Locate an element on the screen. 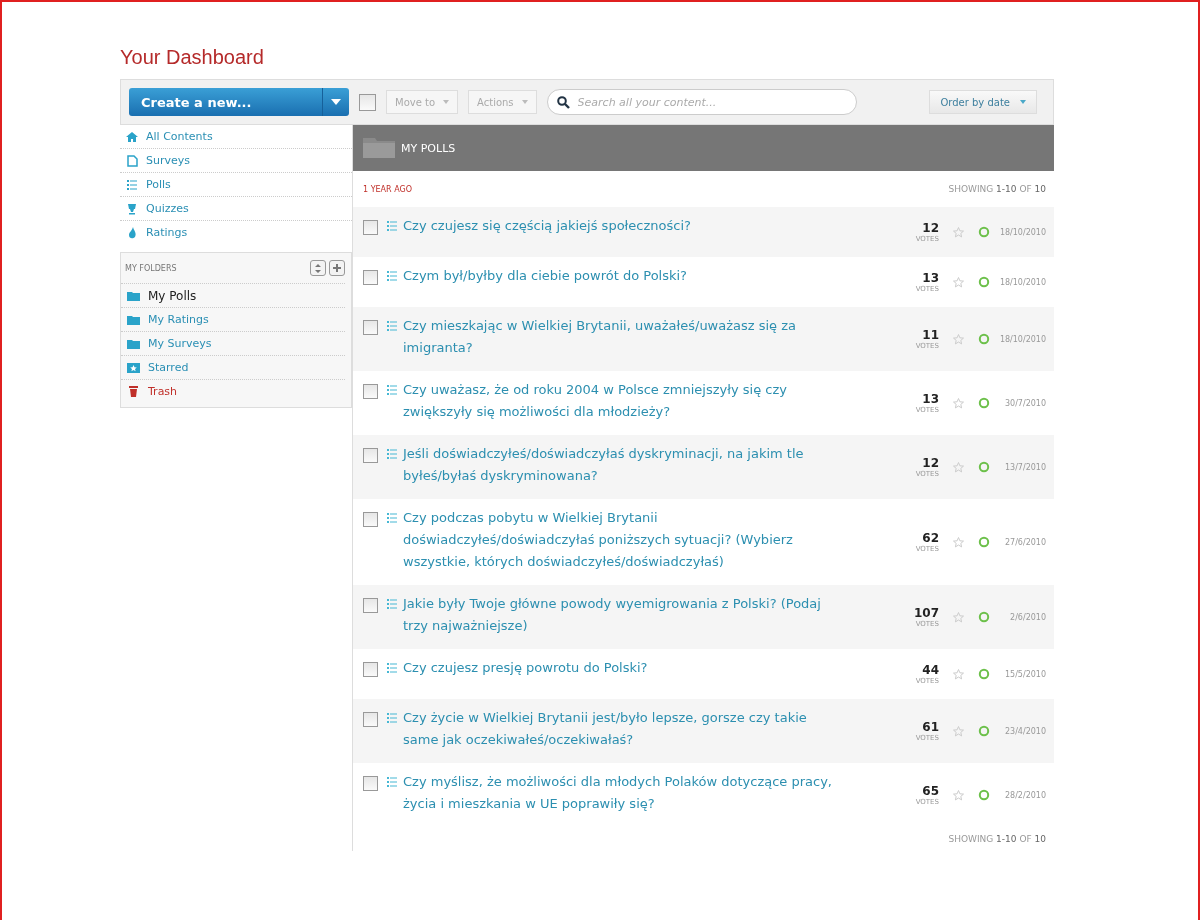 Image resolution: width=1200 pixels, height=920 pixels. folder-item: My Surveys is located at coordinates (233, 344).